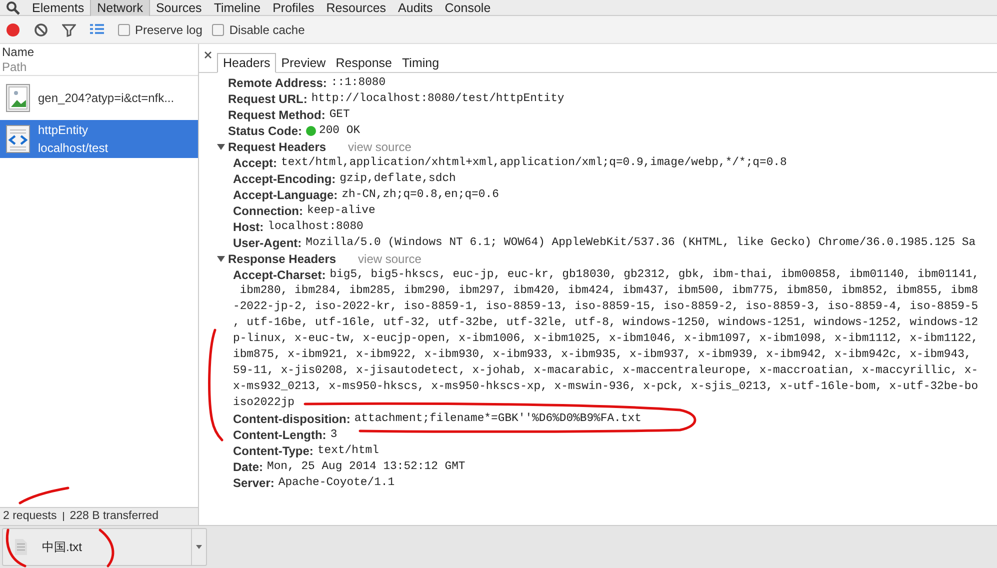  Describe the element at coordinates (420, 195) in the screenshot. I see `header-value: zh-CN,zh;q=0.8,en;q=0.6` at that location.